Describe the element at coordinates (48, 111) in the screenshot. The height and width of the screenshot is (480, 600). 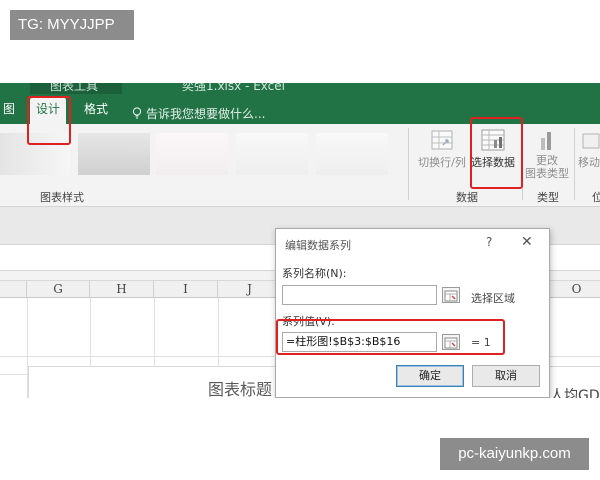
I see `tab-design: 设计` at that location.